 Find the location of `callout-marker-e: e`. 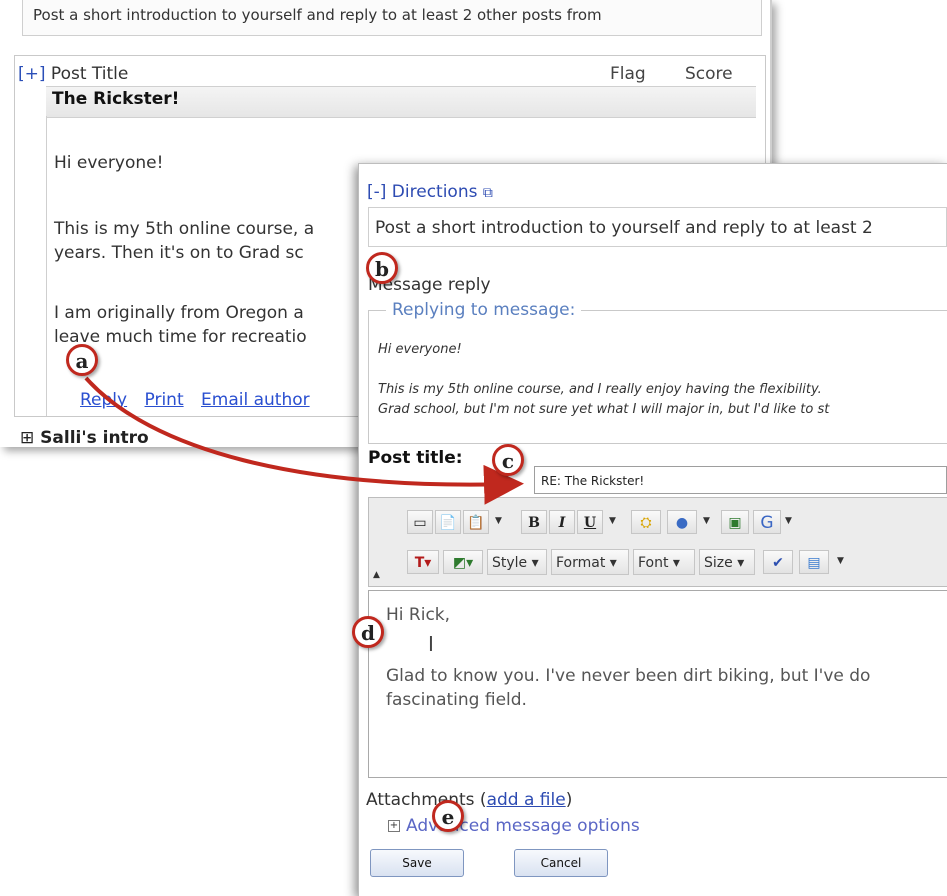

callout-marker-e: e is located at coordinates (448, 816).